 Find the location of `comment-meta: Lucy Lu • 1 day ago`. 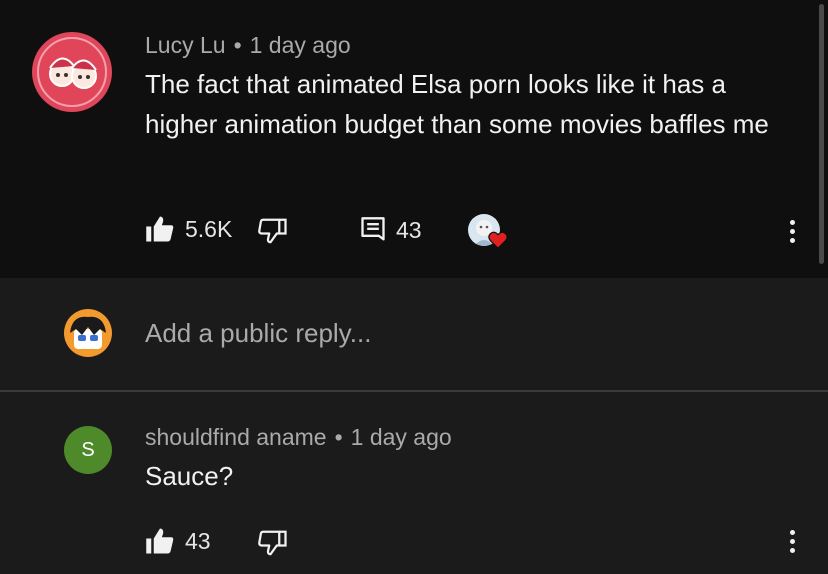

comment-meta: Lucy Lu • 1 day ago is located at coordinates (248, 45).